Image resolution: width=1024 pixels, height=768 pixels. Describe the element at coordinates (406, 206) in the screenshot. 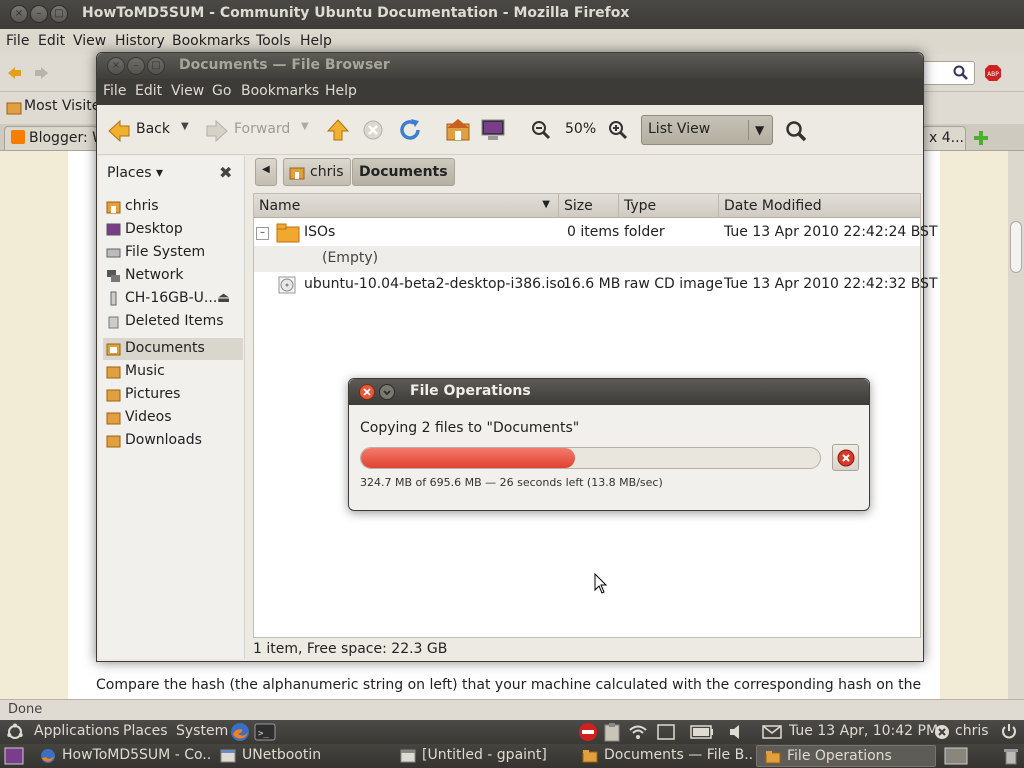

I see `column-name: Name ▼` at that location.